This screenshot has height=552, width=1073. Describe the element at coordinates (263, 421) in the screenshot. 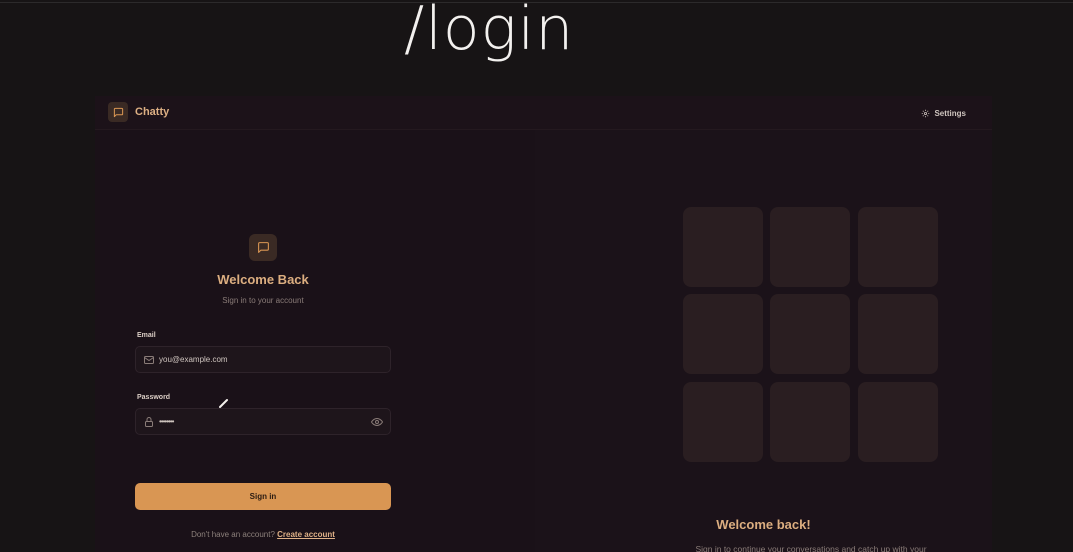

I see `password-field: ••••••••` at that location.